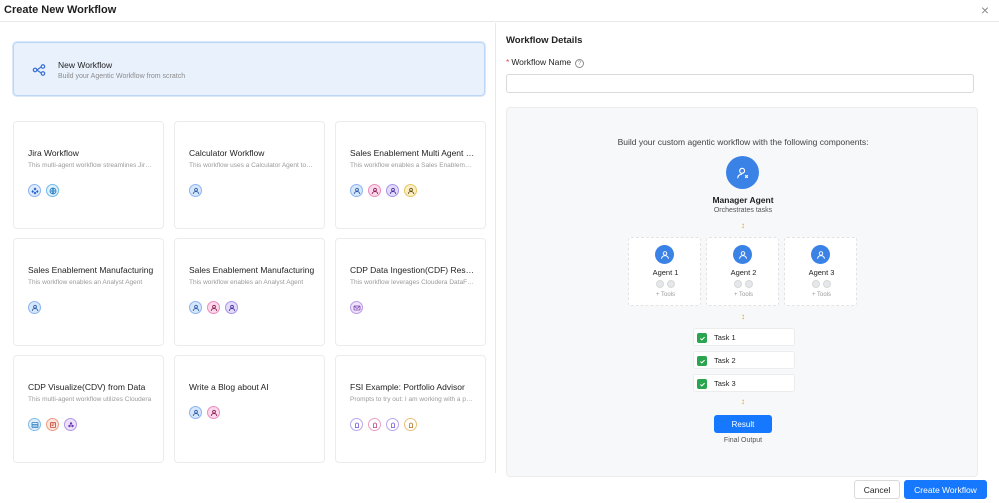  I want to click on globe-icon, so click(52, 190).